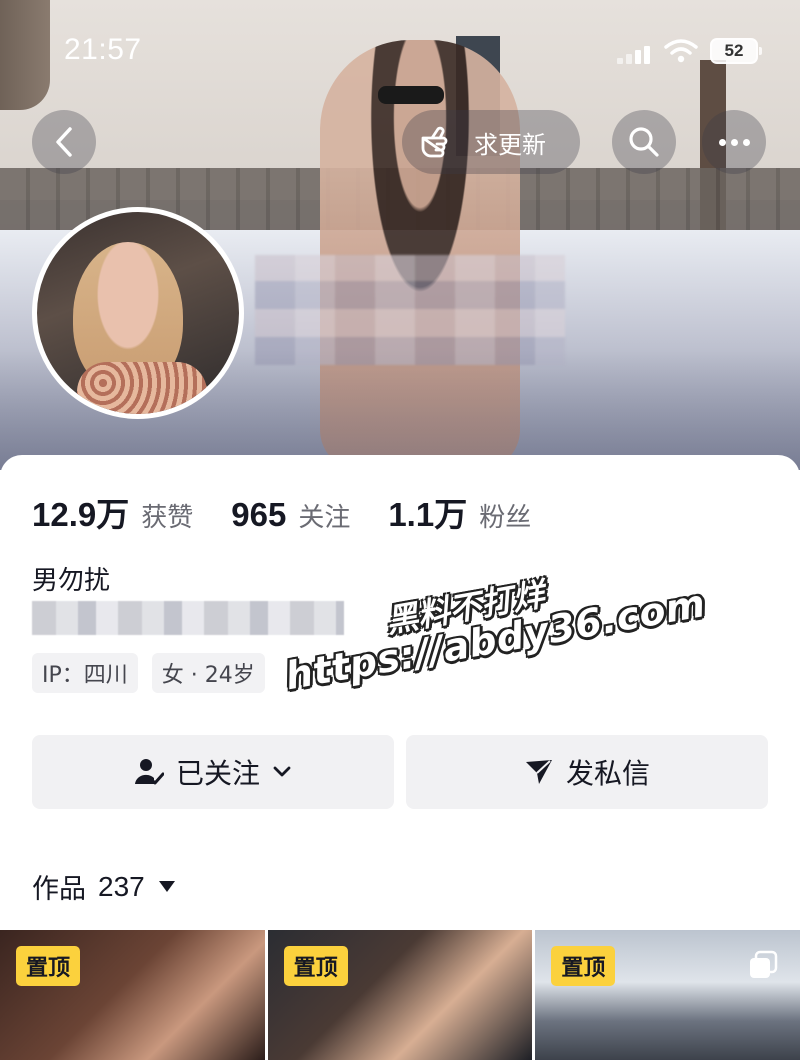  I want to click on avatar, so click(138, 313).